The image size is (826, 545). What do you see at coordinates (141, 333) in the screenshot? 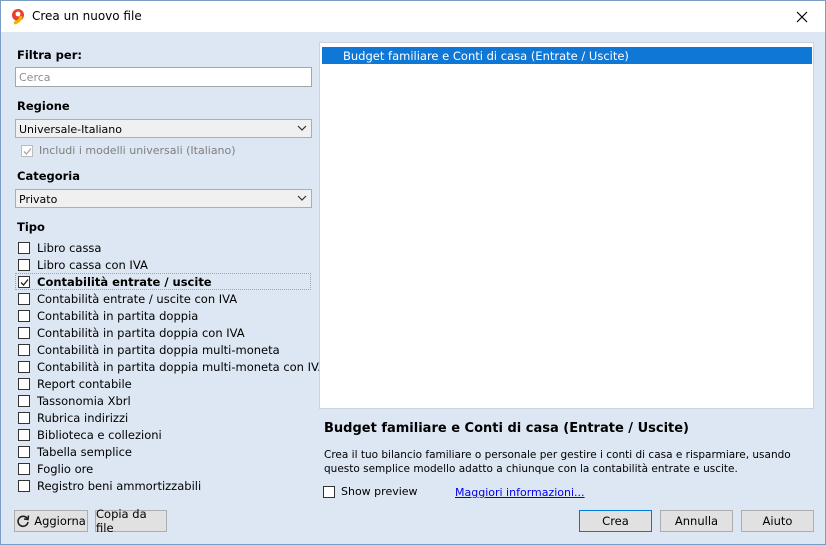
I see `type-item-label: Contabilità in partita doppia con IVA` at bounding box center [141, 333].